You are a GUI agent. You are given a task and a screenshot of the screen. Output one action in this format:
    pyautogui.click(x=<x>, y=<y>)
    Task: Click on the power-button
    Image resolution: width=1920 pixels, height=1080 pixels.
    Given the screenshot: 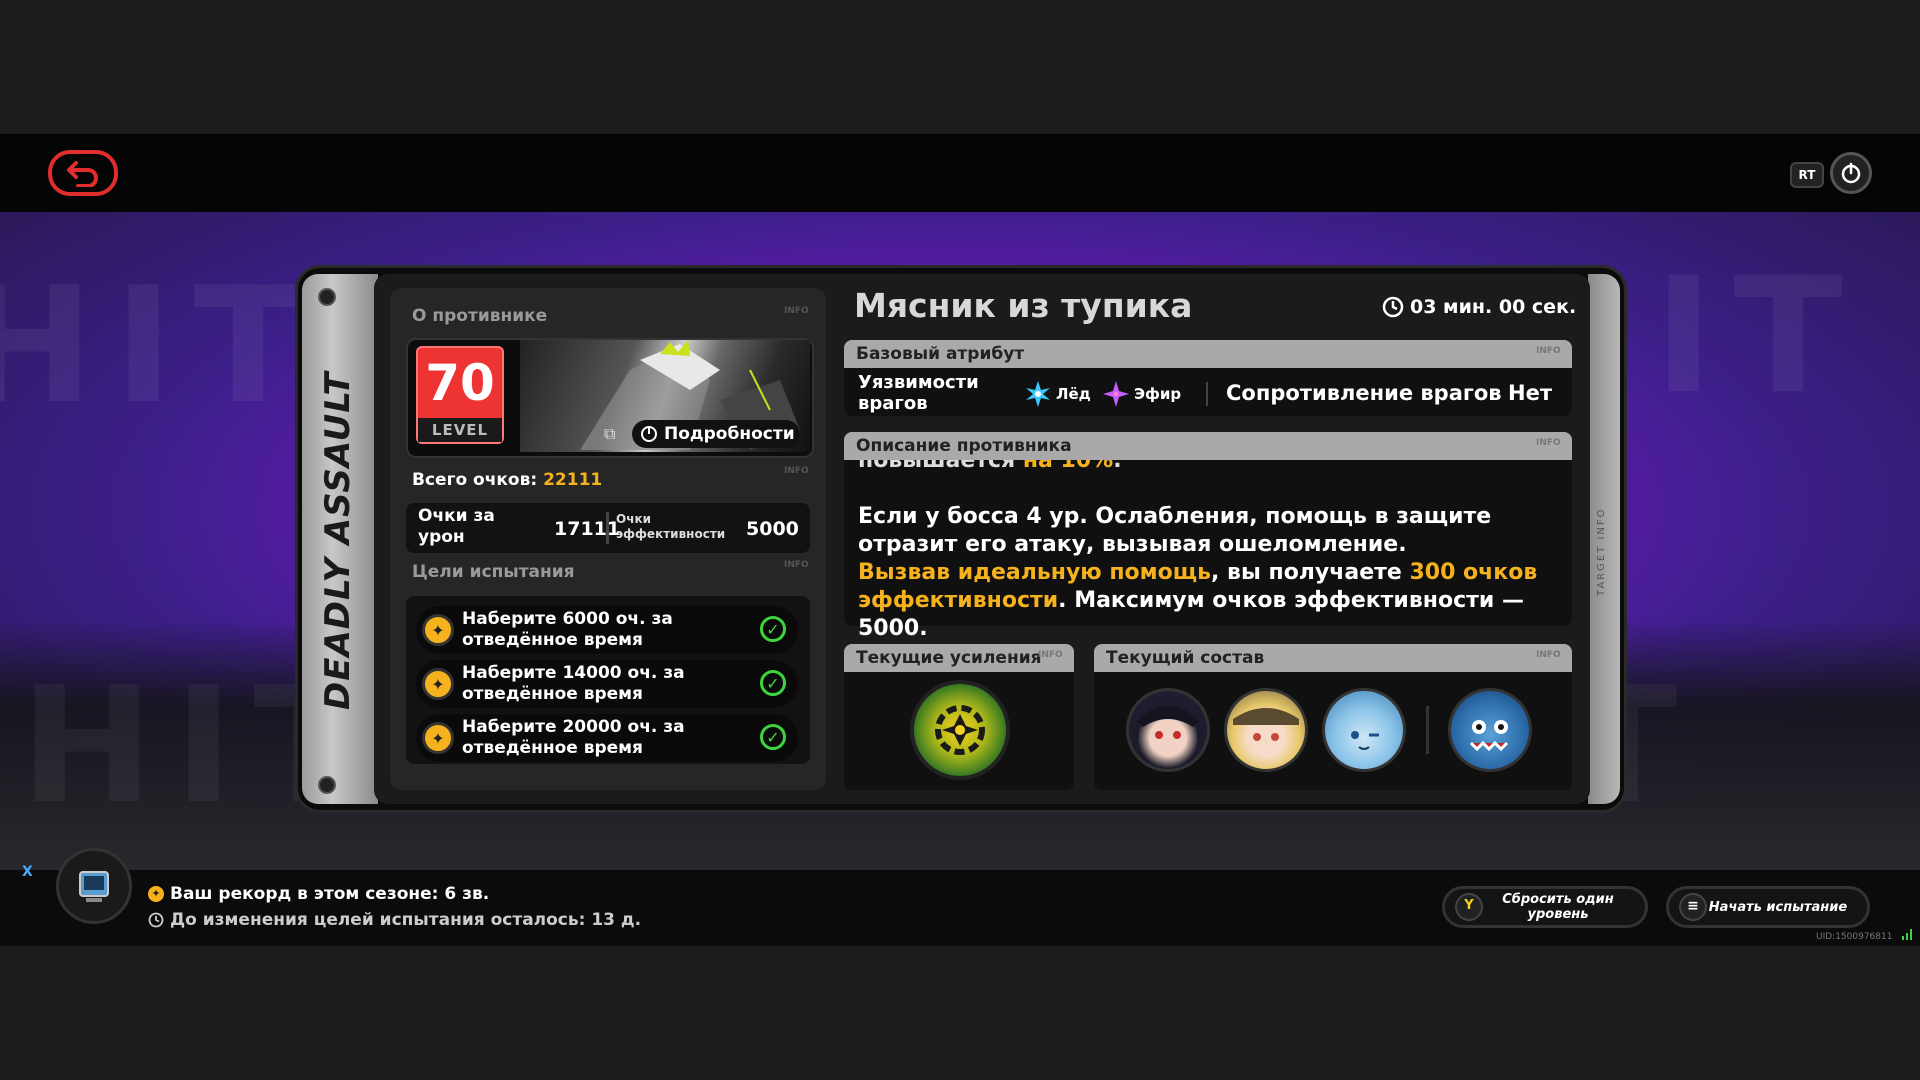 What is the action you would take?
    pyautogui.click(x=1851, y=173)
    